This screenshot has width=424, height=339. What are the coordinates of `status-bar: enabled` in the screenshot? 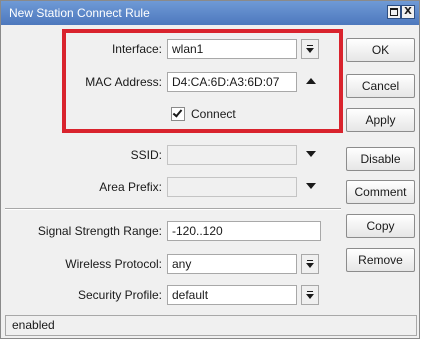 It's located at (211, 325).